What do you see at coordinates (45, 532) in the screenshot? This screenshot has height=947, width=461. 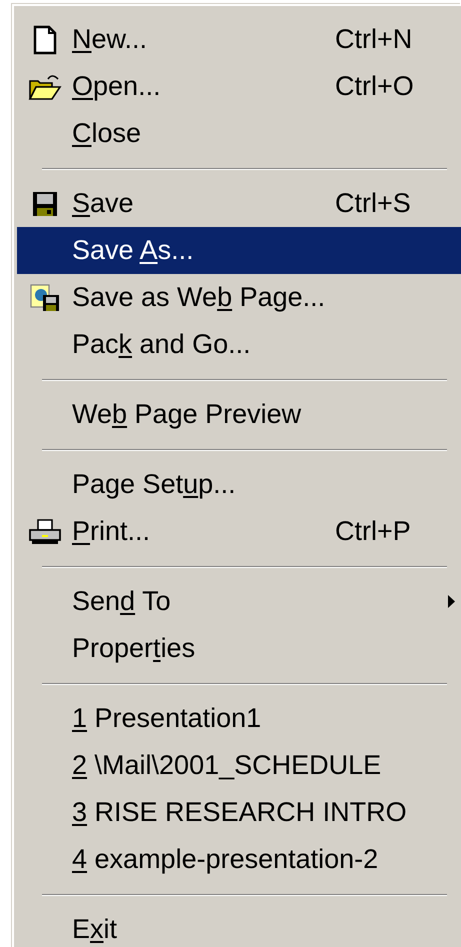 I see `printer-icon` at bounding box center [45, 532].